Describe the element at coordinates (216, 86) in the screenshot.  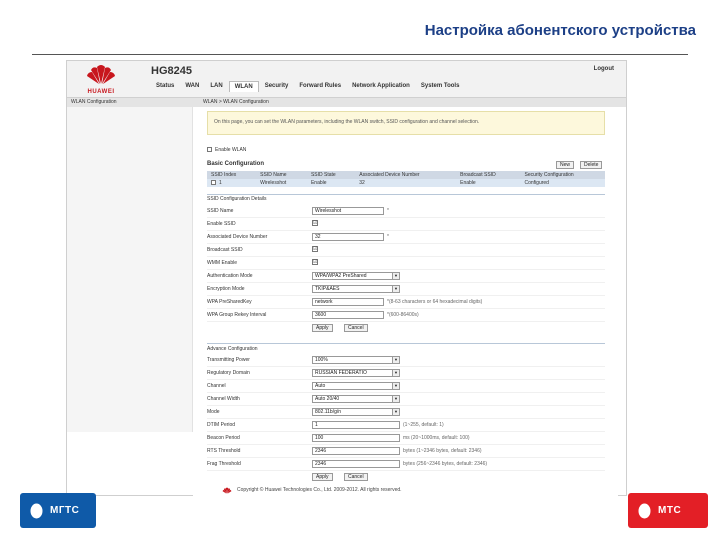
I see `nav-lan: LAN` at that location.